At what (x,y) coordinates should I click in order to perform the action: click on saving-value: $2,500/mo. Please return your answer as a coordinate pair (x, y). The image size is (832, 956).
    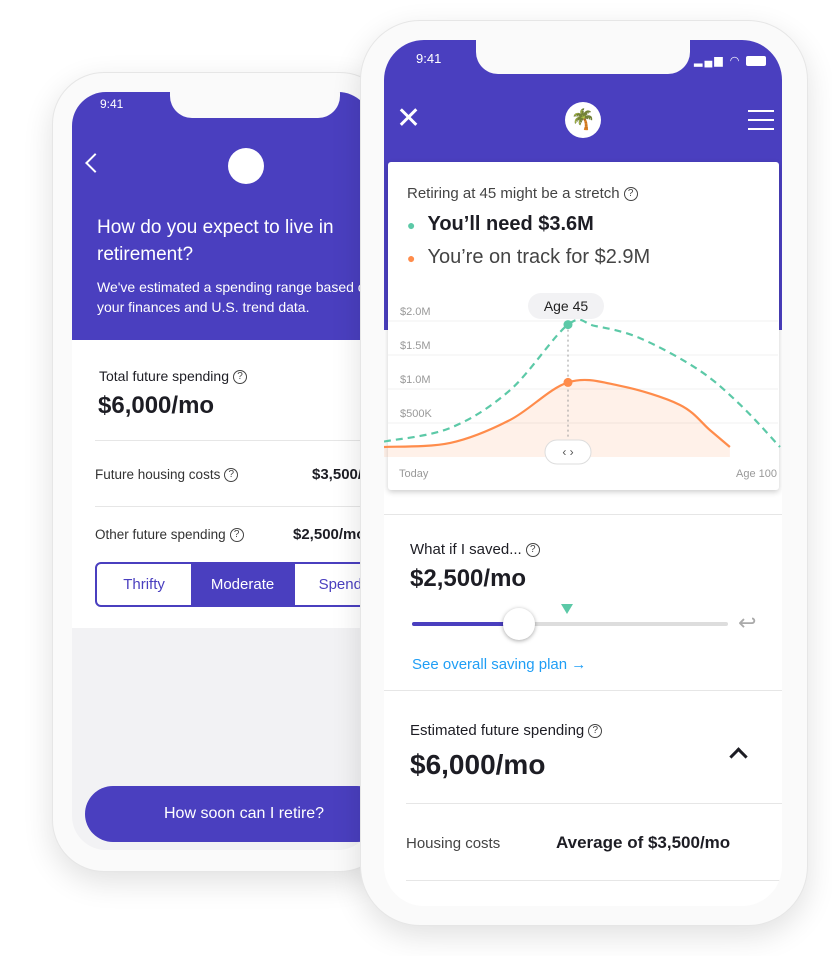
    Looking at the image, I should click on (468, 578).